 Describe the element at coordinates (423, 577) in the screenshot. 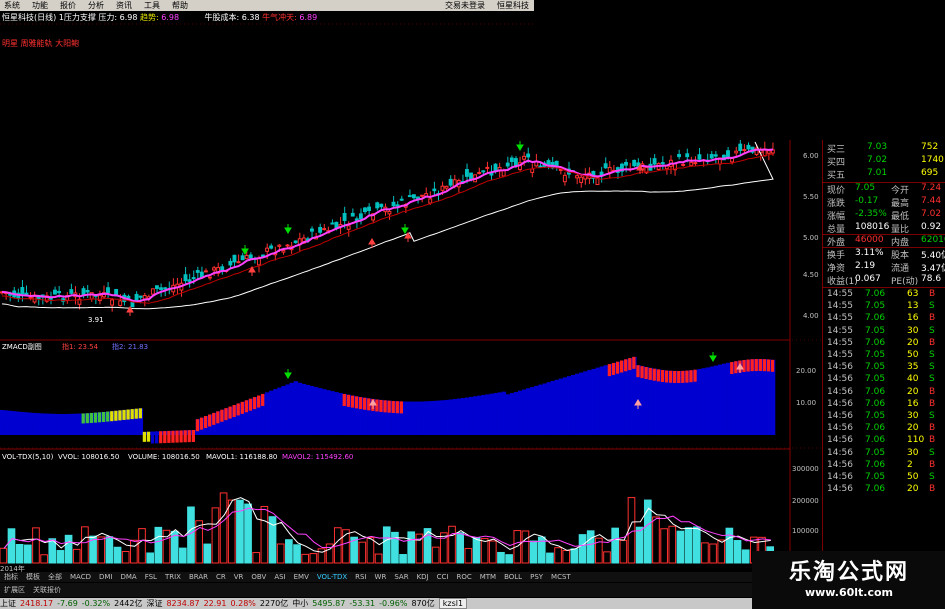

I see `tab-kdj: KDJ` at that location.